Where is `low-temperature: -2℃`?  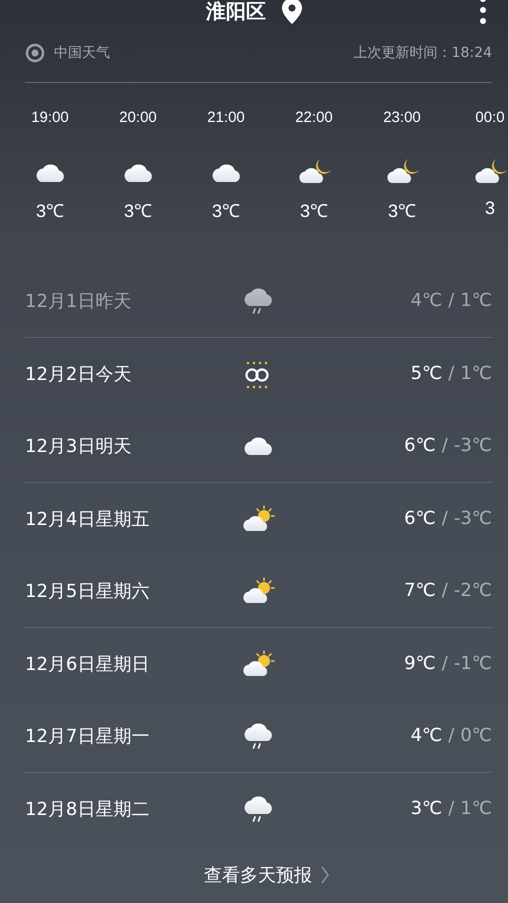 low-temperature: -2℃ is located at coordinates (473, 591).